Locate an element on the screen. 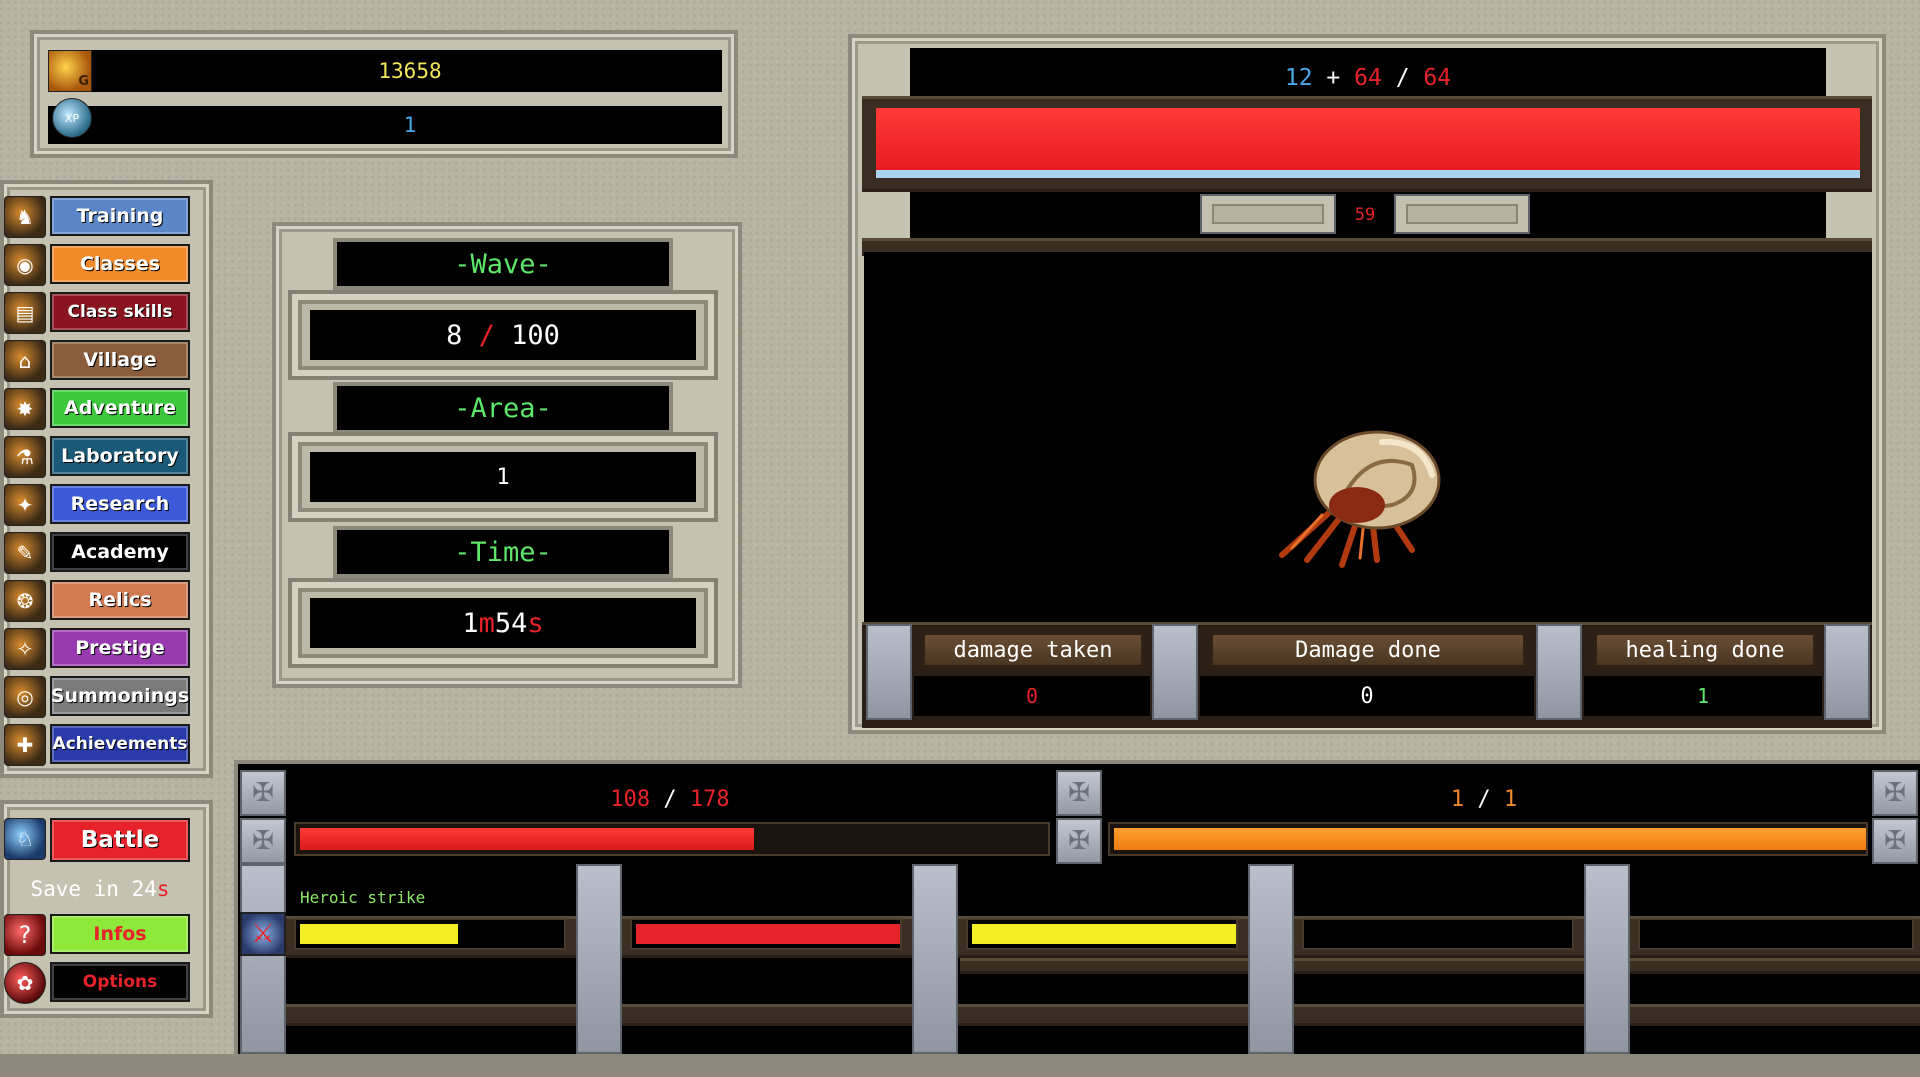  menu-button-class-skills: Class skills is located at coordinates (120, 312).